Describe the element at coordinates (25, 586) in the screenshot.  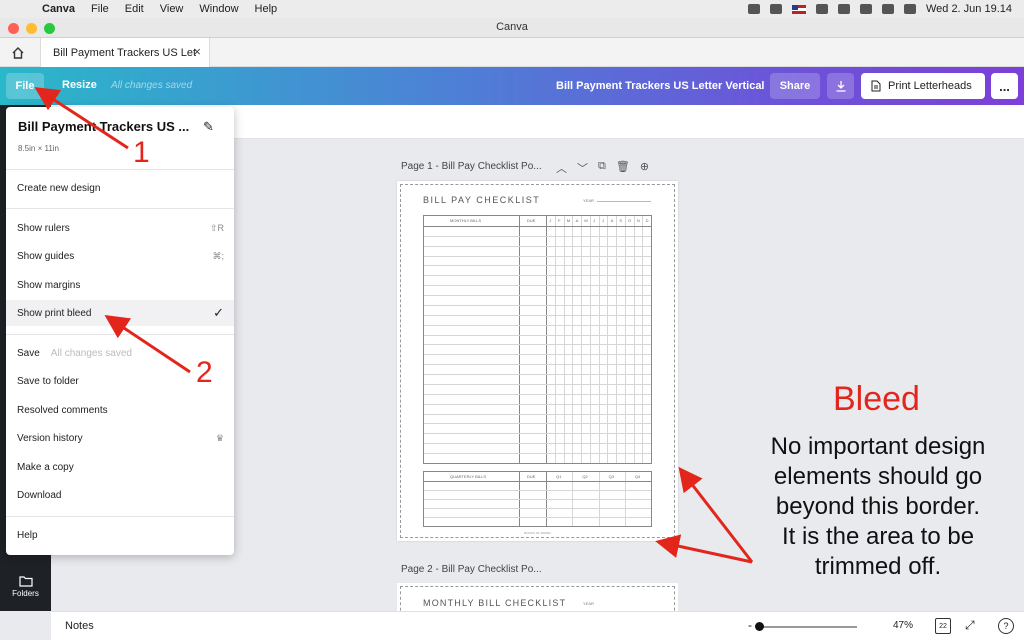
I see `folders-nav-item: Folders` at that location.